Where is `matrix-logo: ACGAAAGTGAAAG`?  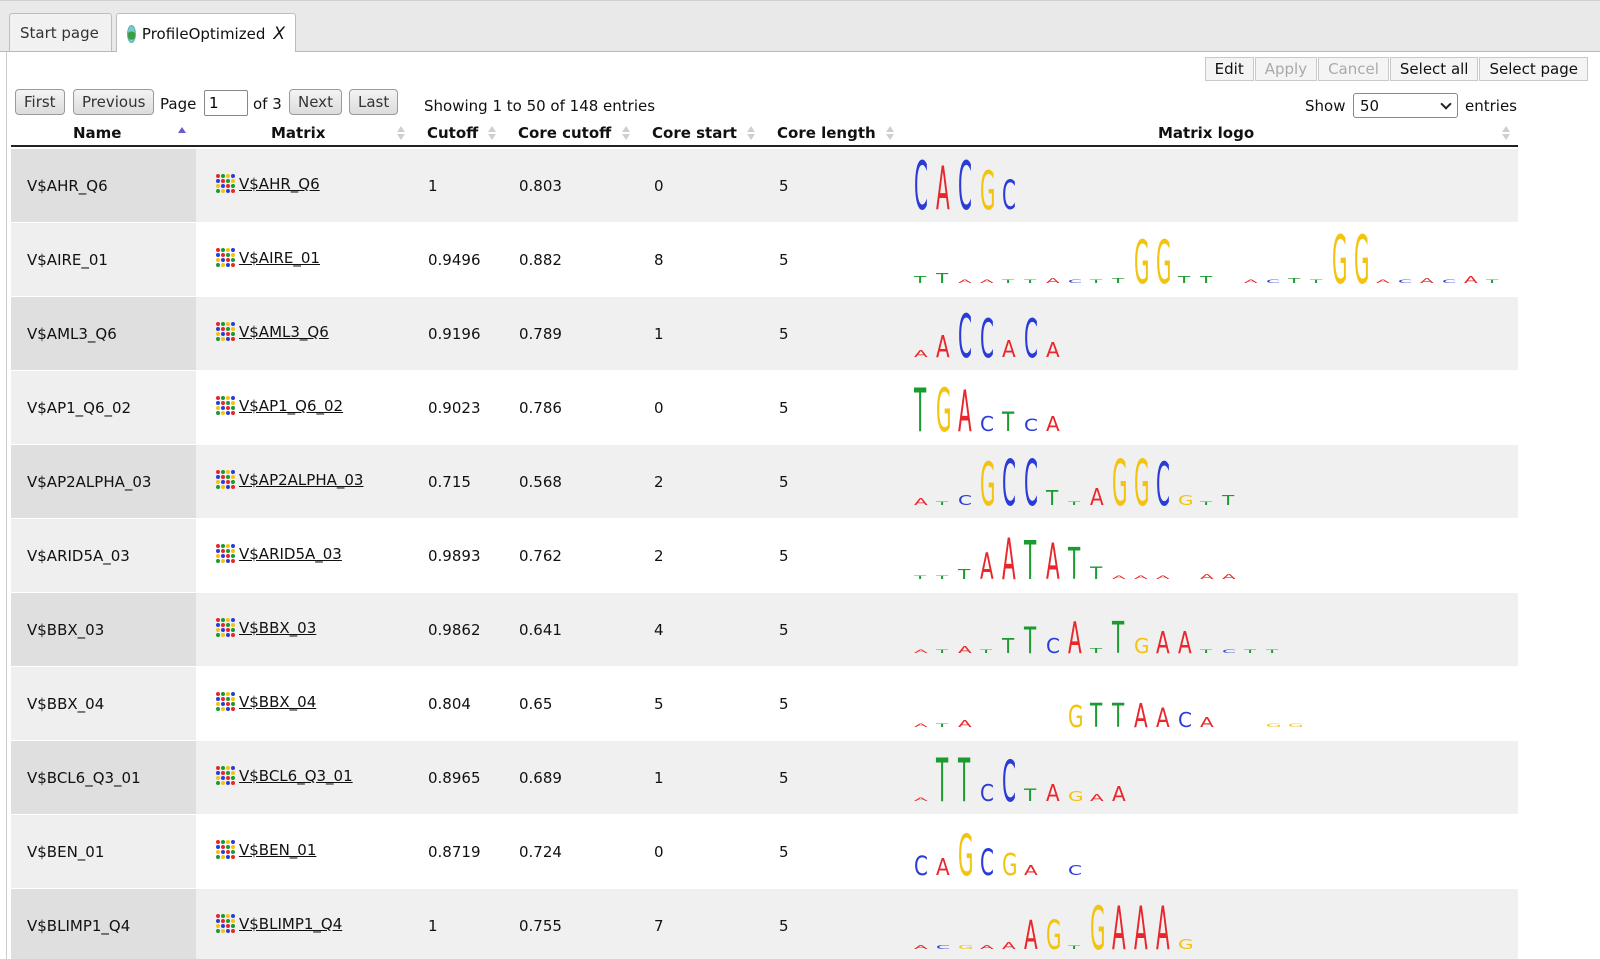
matrix-logo: ACGAAAGTGAAAG is located at coordinates (1214, 925).